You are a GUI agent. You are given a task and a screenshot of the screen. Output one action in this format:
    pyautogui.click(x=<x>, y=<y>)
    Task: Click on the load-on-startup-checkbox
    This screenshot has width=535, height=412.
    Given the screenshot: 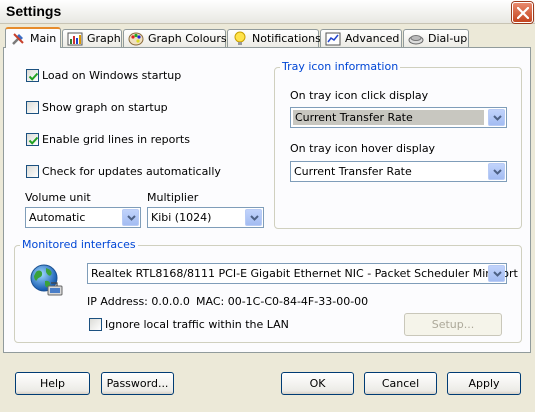 What is the action you would take?
    pyautogui.click(x=32, y=75)
    